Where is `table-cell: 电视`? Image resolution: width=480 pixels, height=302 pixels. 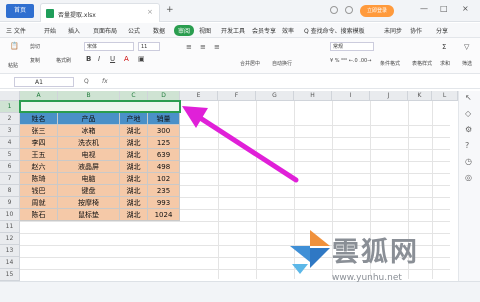
table-cell: 电视 is located at coordinates (89, 155).